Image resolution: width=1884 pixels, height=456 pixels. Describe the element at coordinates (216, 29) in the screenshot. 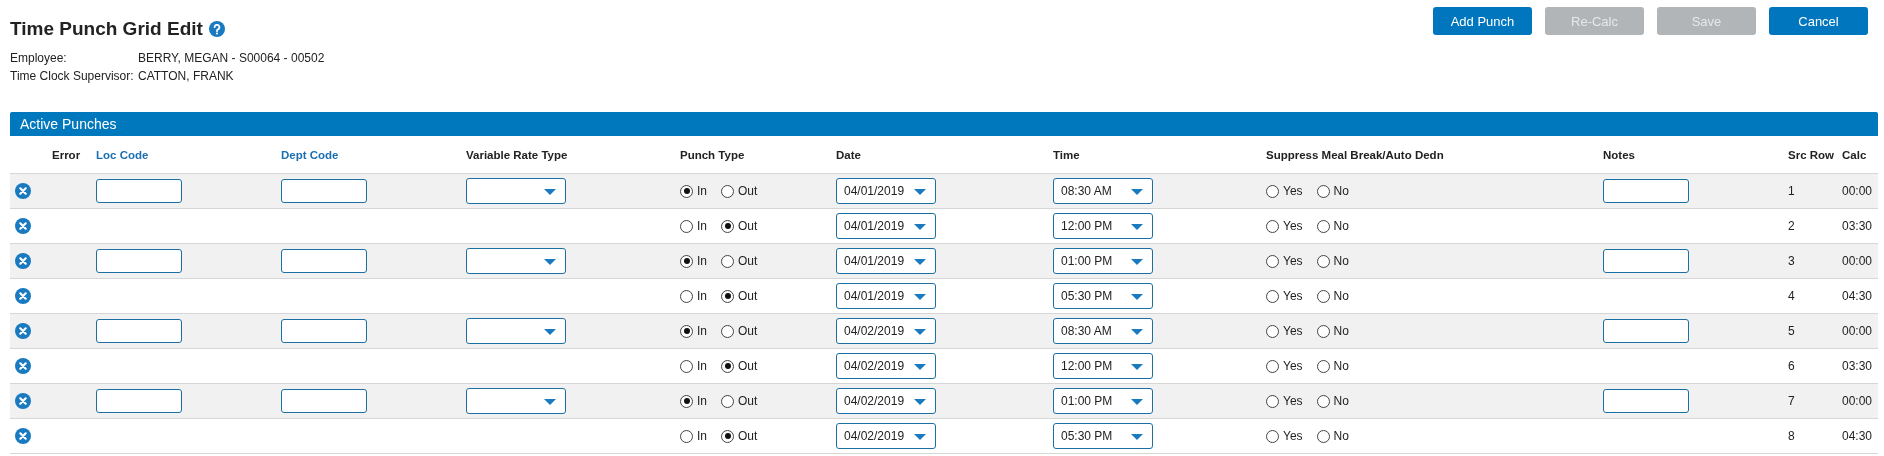

I see `help-icon` at that location.